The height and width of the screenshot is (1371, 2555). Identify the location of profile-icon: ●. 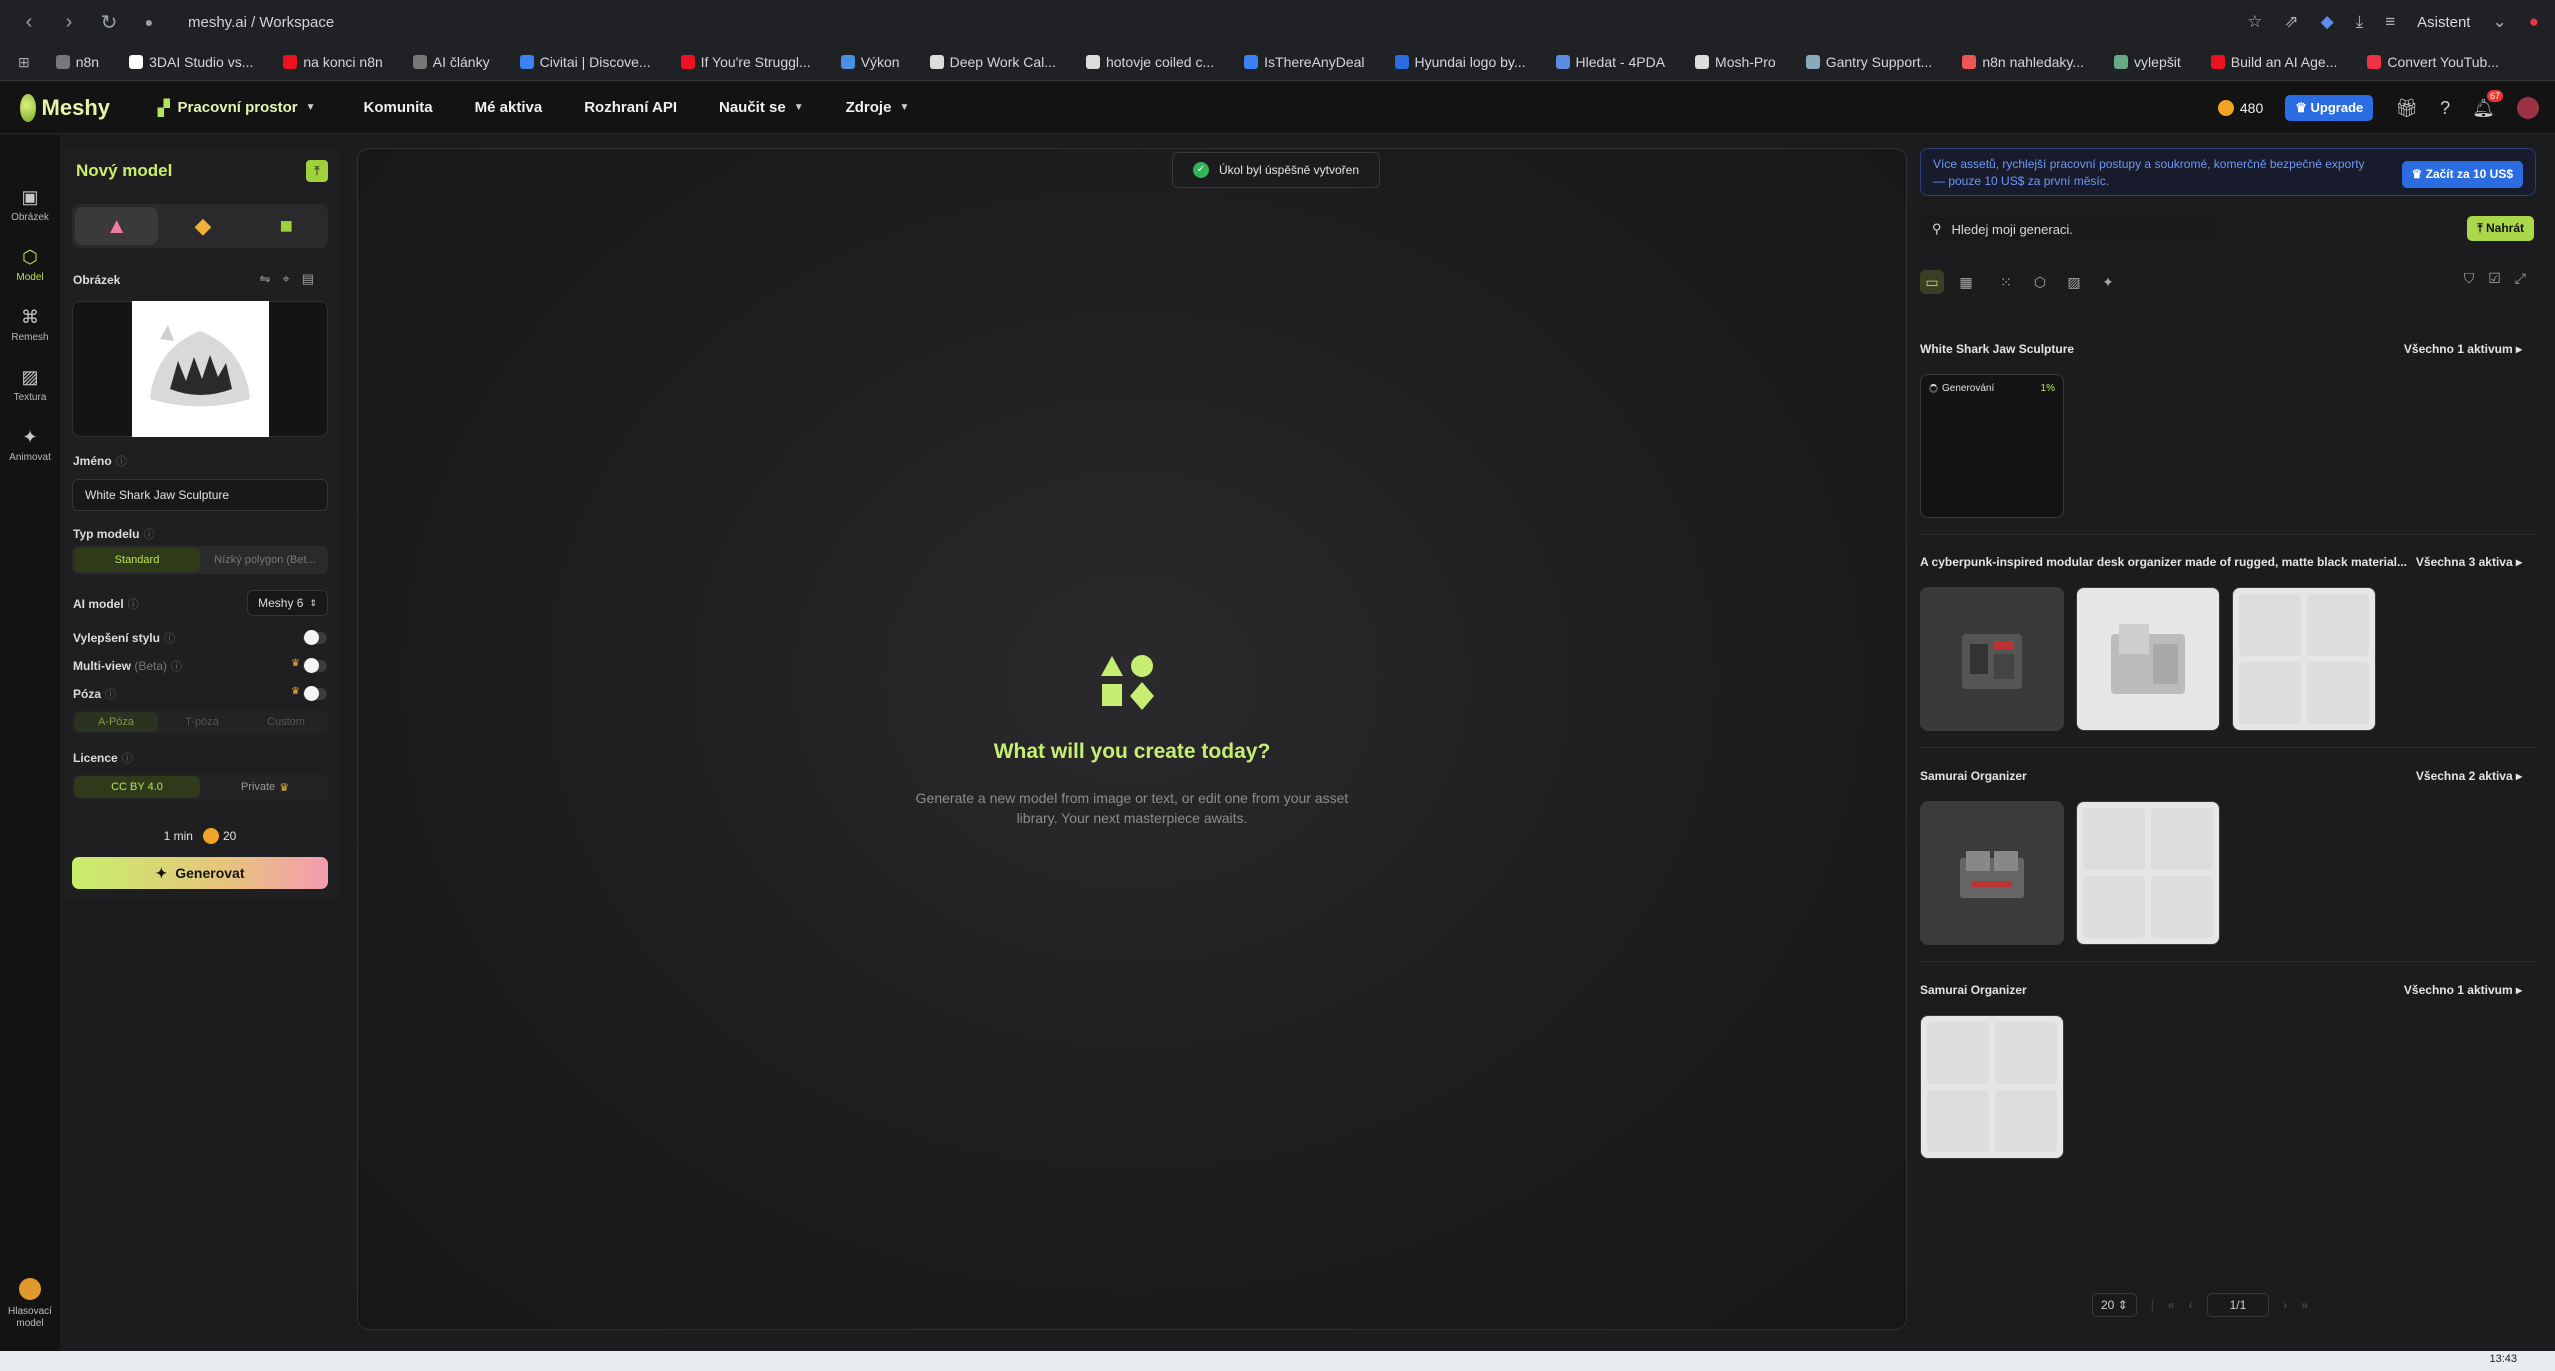
(2534, 22).